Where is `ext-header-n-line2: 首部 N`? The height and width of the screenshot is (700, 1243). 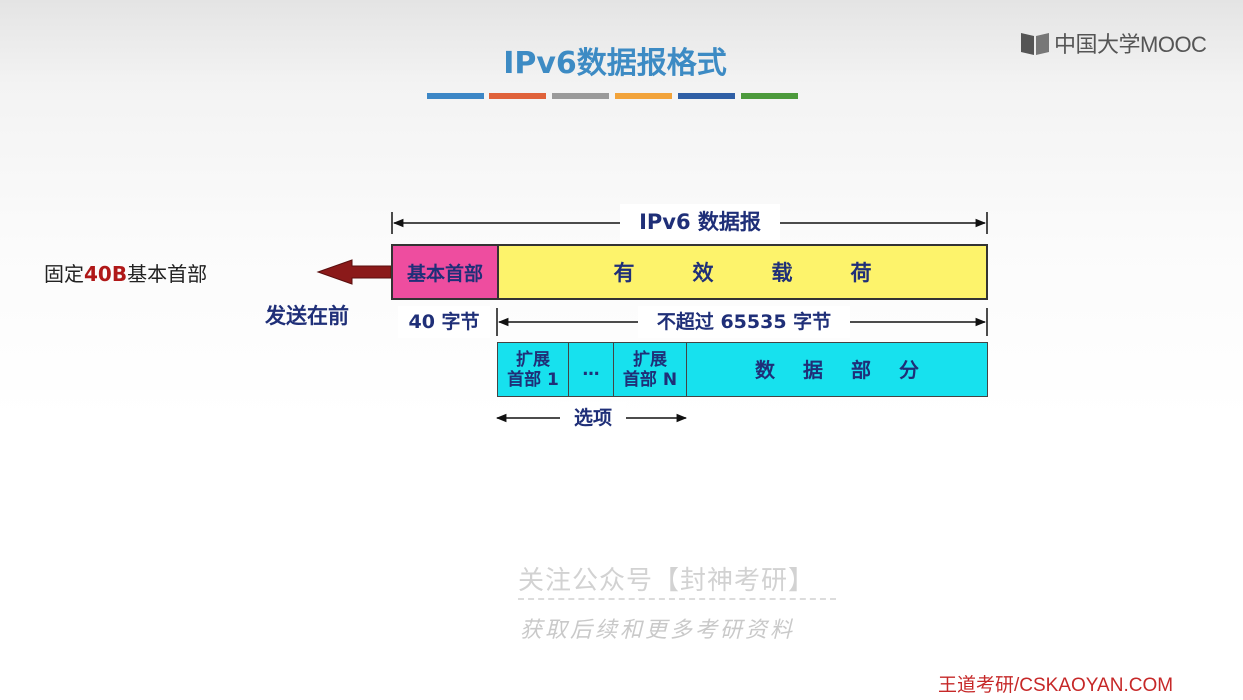
ext-header-n-line2: 首部 N is located at coordinates (650, 379).